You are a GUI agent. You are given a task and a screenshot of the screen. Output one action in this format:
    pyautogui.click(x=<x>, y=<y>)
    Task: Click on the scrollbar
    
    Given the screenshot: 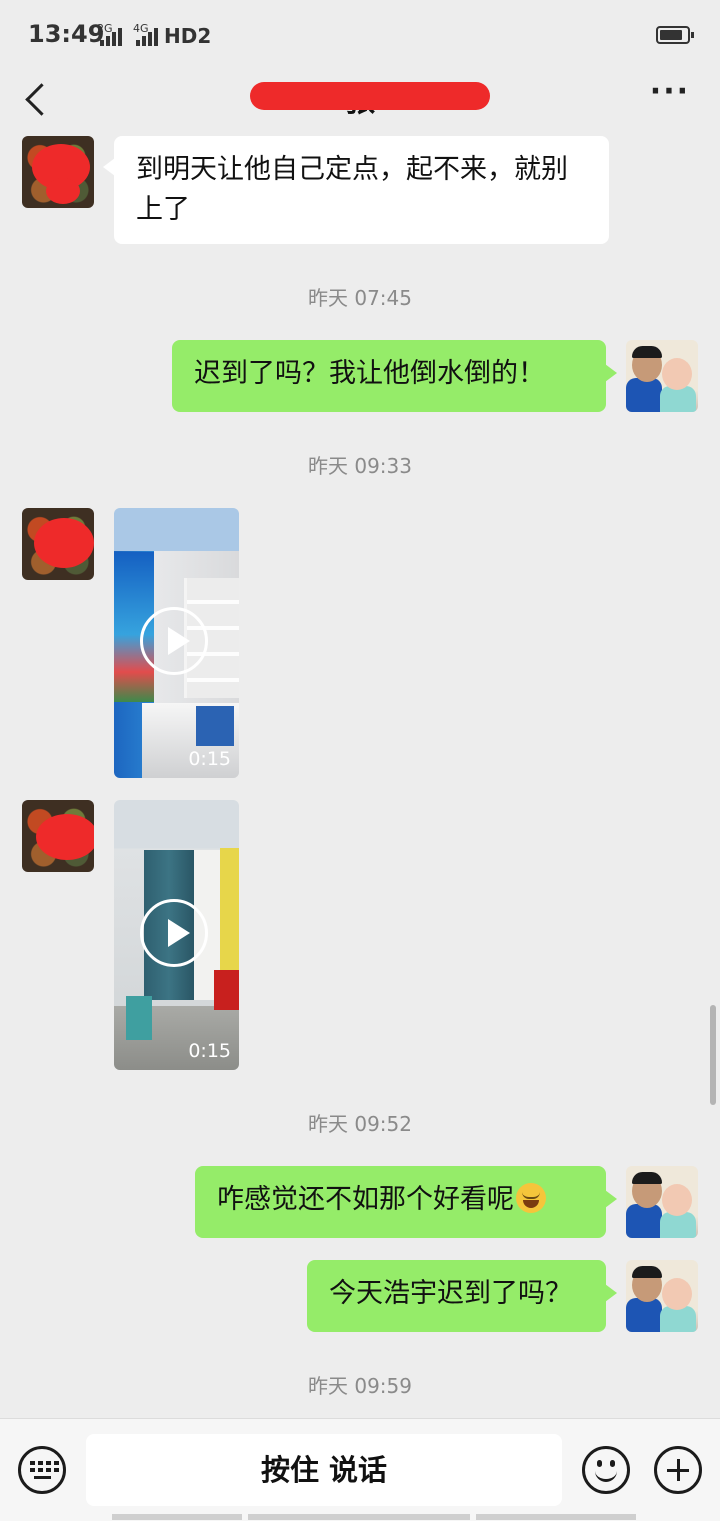 What is the action you would take?
    pyautogui.click(x=713, y=1055)
    